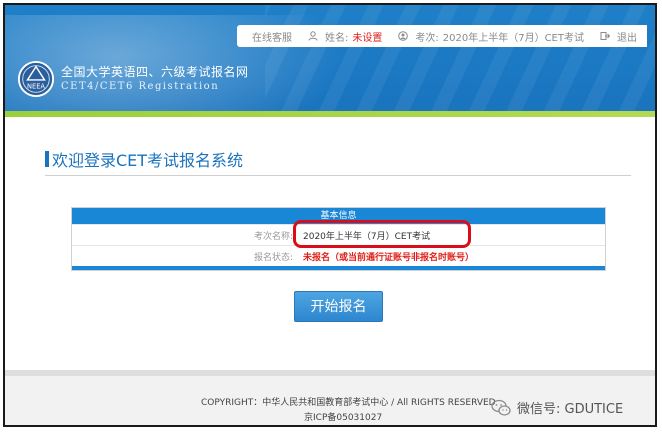  Describe the element at coordinates (273, 257) in the screenshot. I see `registration-status-label: 报名状态:` at that location.